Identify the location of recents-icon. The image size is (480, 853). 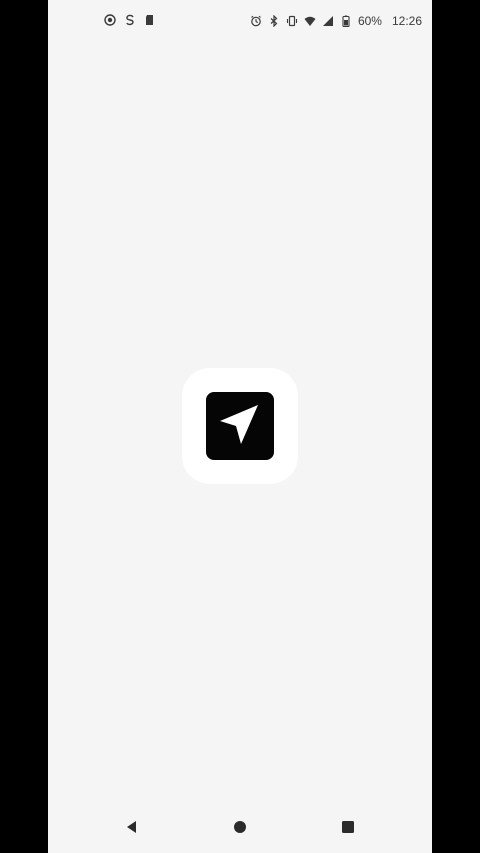
(348, 829).